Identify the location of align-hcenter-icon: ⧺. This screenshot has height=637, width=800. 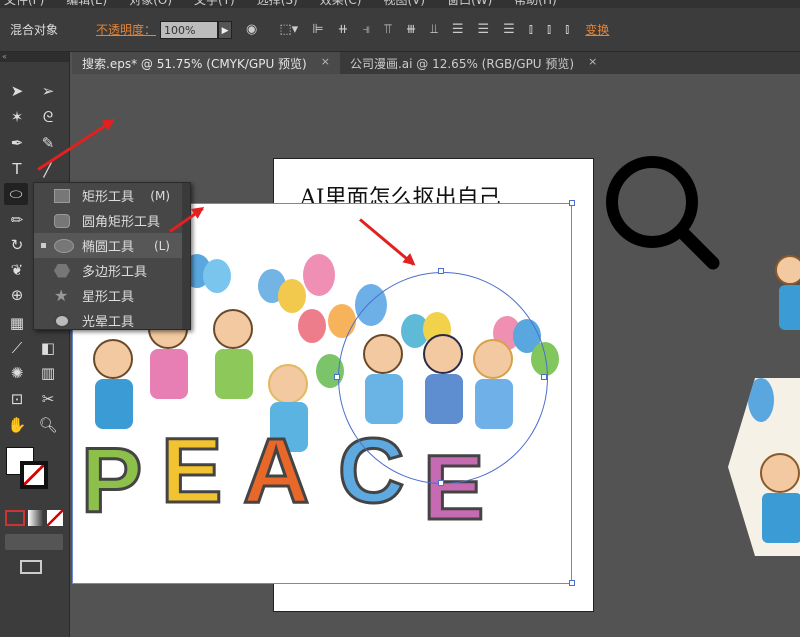
(343, 29).